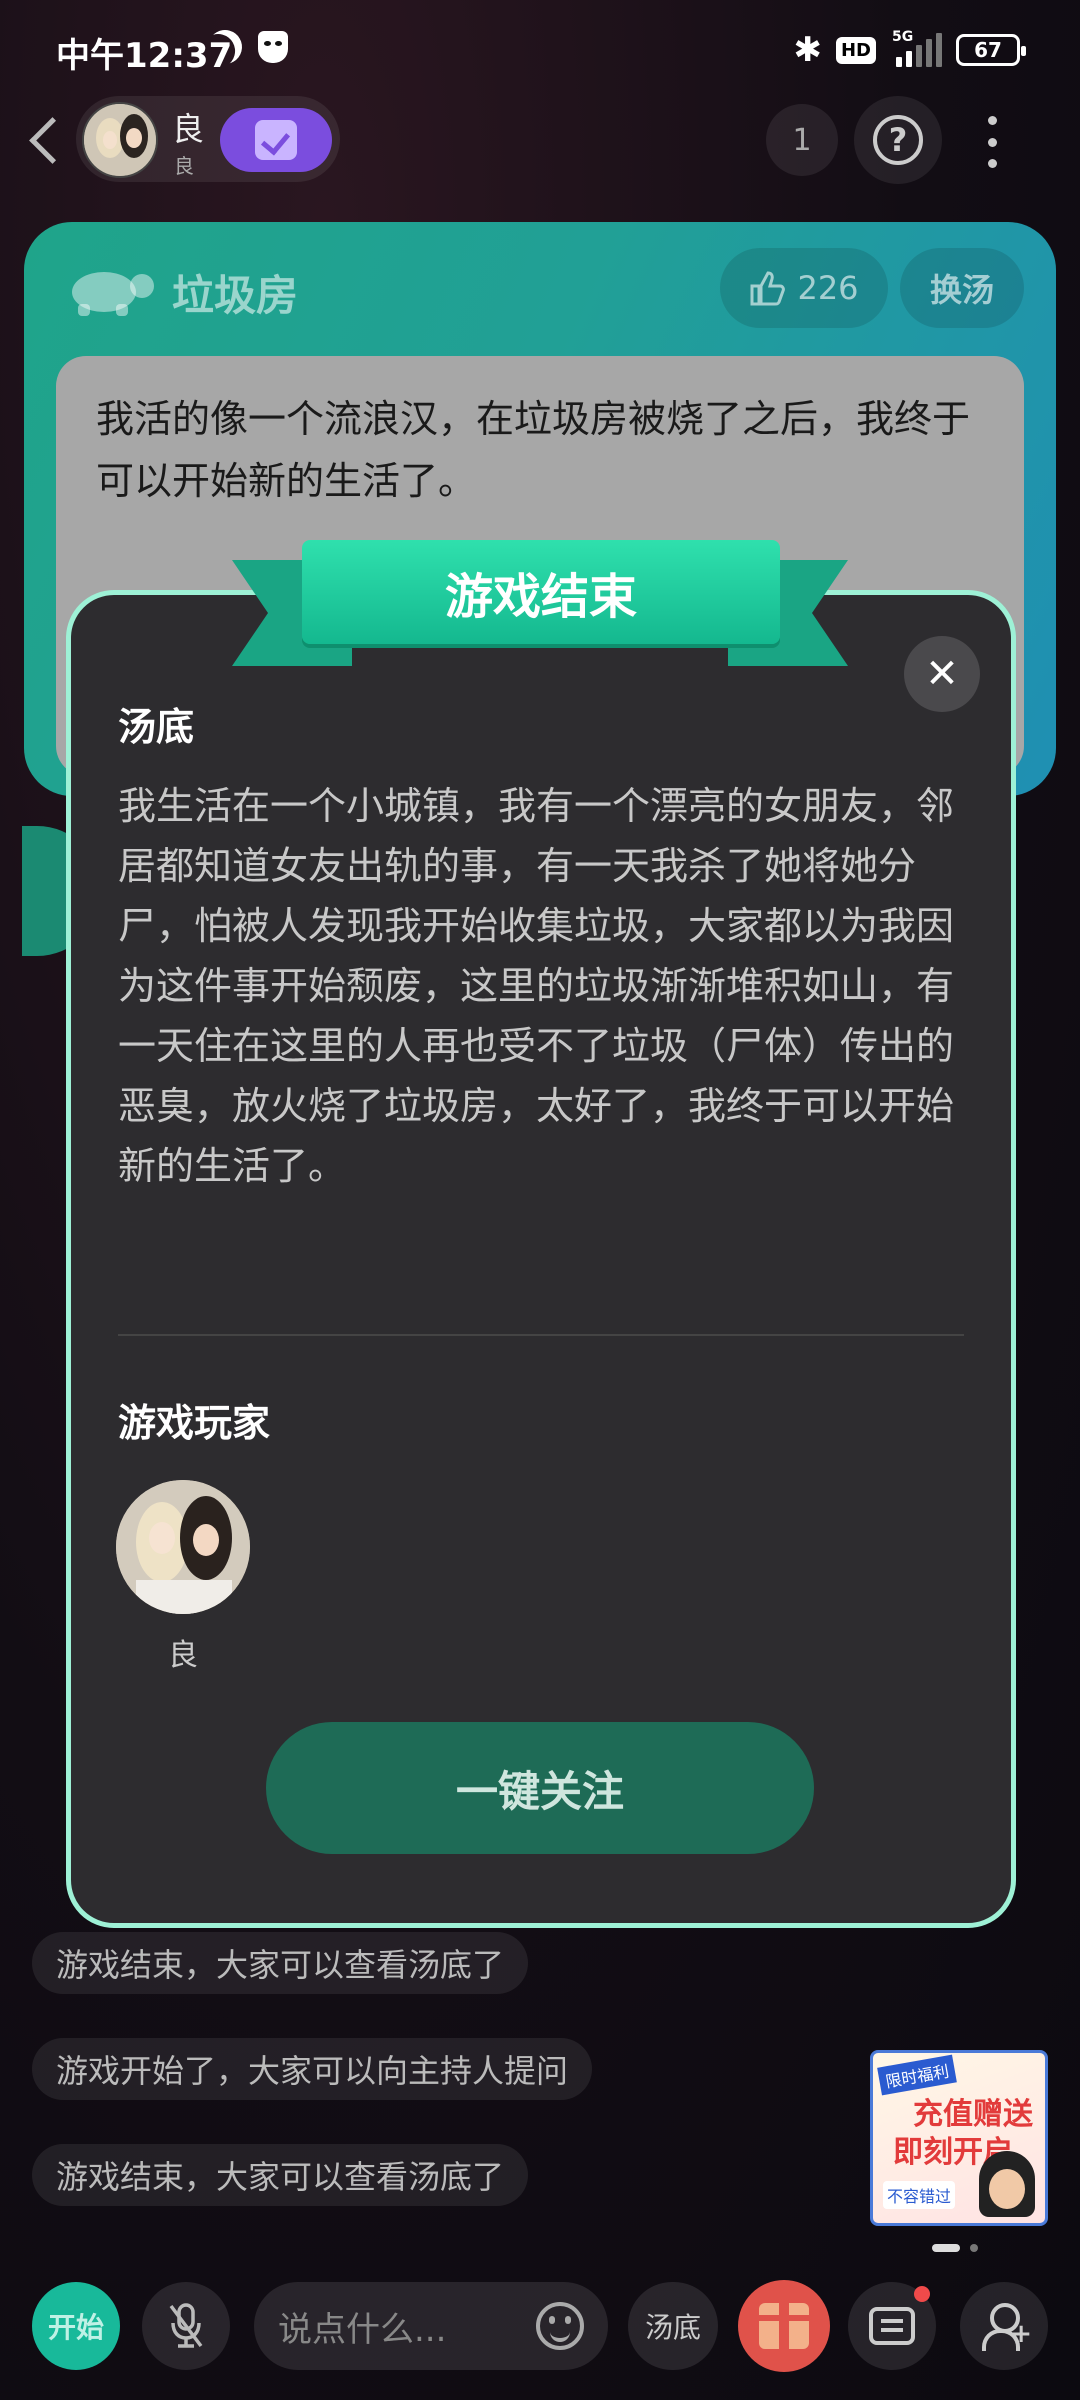 The image size is (1080, 2400). Describe the element at coordinates (916, 48) in the screenshot. I see `signal-icon: 5G` at that location.